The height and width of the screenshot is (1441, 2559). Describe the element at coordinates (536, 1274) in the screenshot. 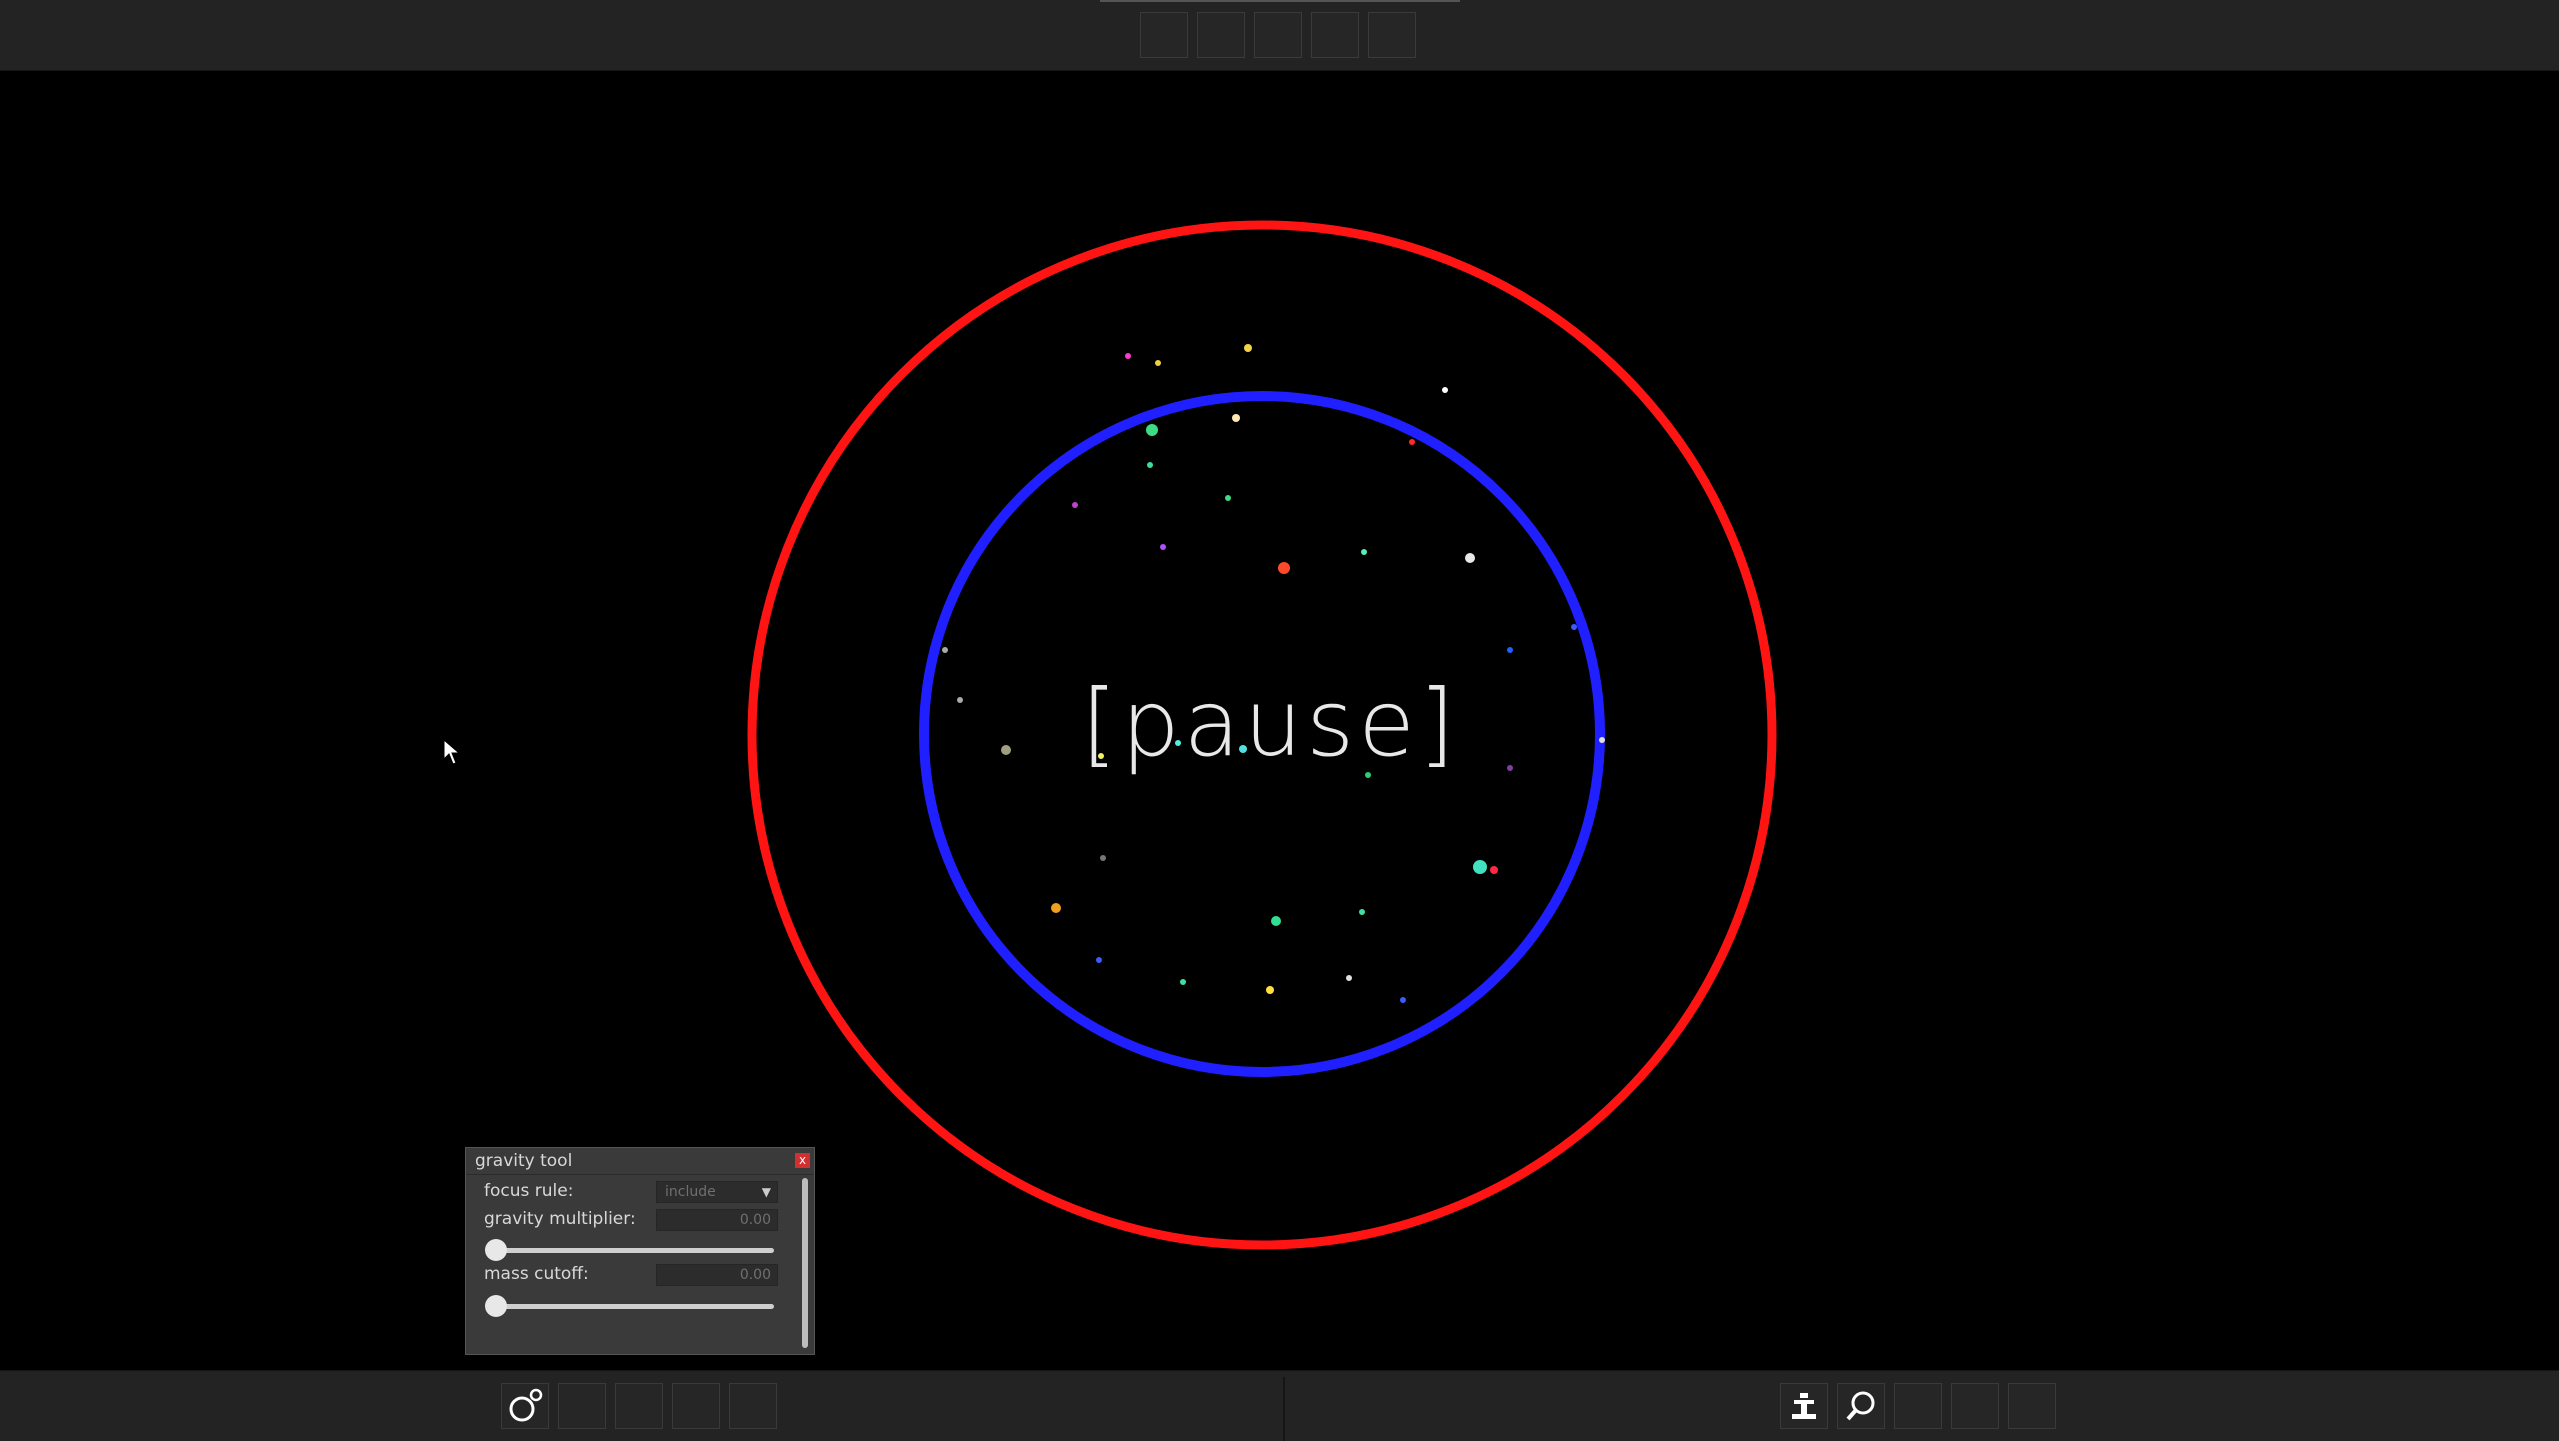

I see `mass-cutoff-label: mass cutoff:` at that location.